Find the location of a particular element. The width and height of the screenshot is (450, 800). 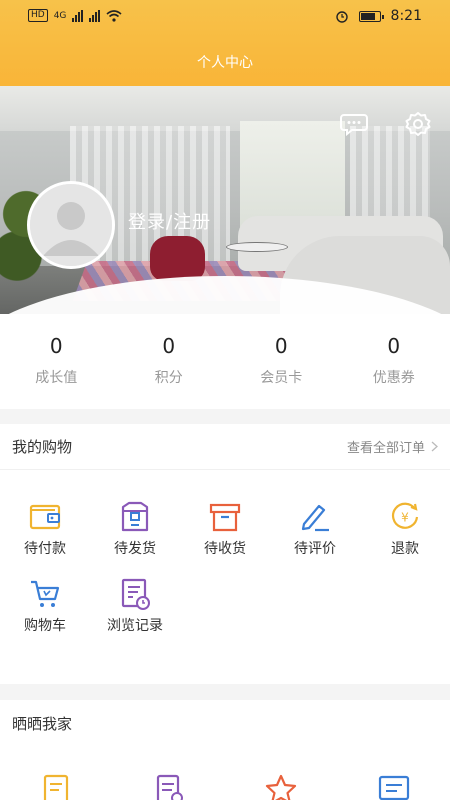

home-favorite-button is located at coordinates (281, 773).